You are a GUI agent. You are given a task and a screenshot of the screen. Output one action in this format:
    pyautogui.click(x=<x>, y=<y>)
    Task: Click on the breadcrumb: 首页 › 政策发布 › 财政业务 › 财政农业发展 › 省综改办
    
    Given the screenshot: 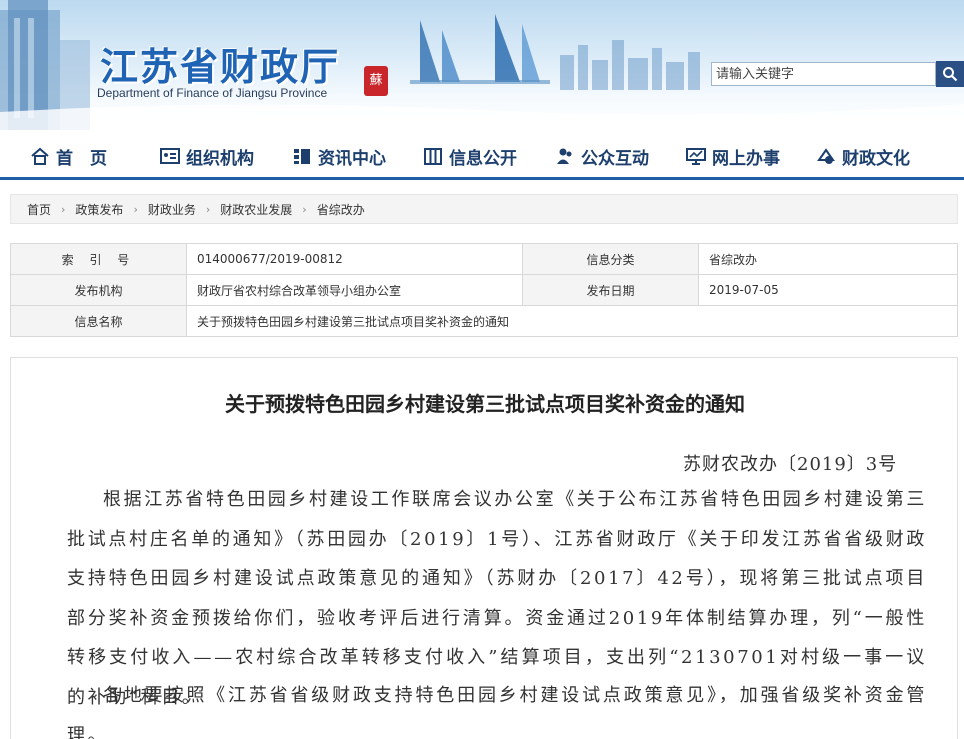 What is the action you would take?
    pyautogui.click(x=484, y=209)
    